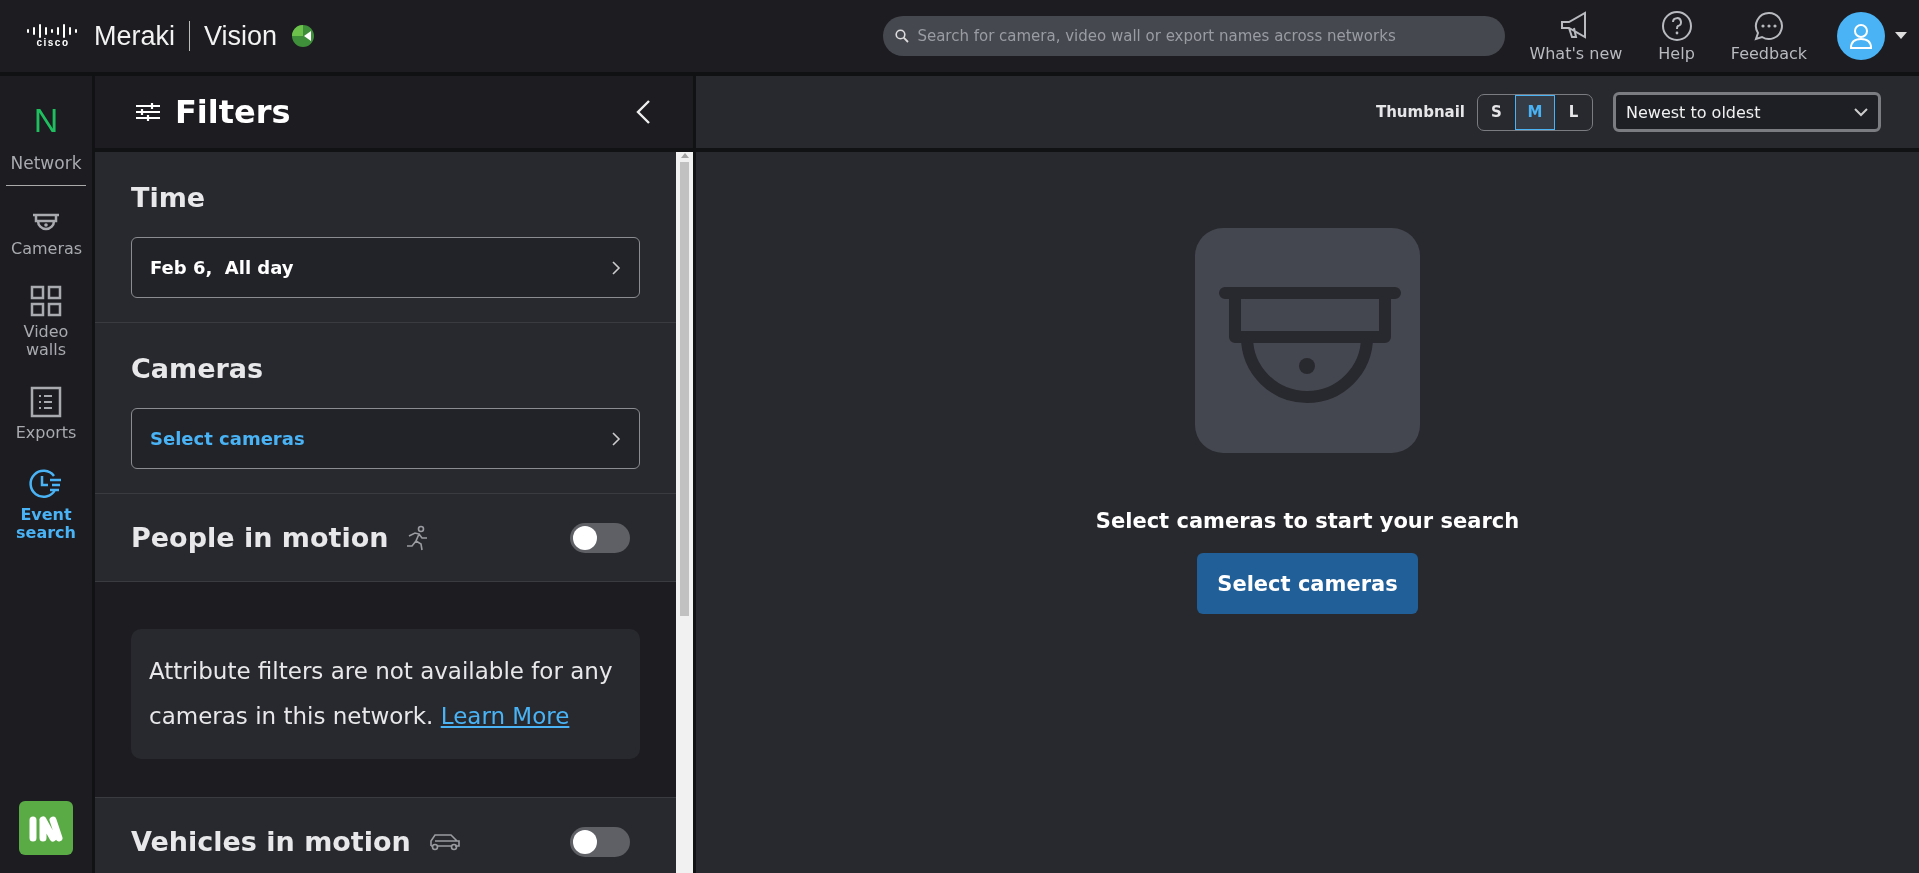 This screenshot has width=1919, height=873. I want to click on dome-camera-icon, so click(1307, 340).